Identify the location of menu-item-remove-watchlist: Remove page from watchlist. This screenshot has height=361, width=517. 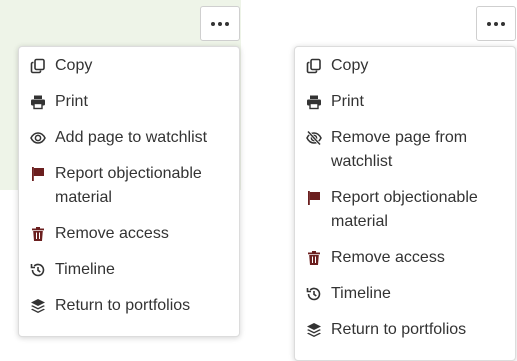
(405, 156).